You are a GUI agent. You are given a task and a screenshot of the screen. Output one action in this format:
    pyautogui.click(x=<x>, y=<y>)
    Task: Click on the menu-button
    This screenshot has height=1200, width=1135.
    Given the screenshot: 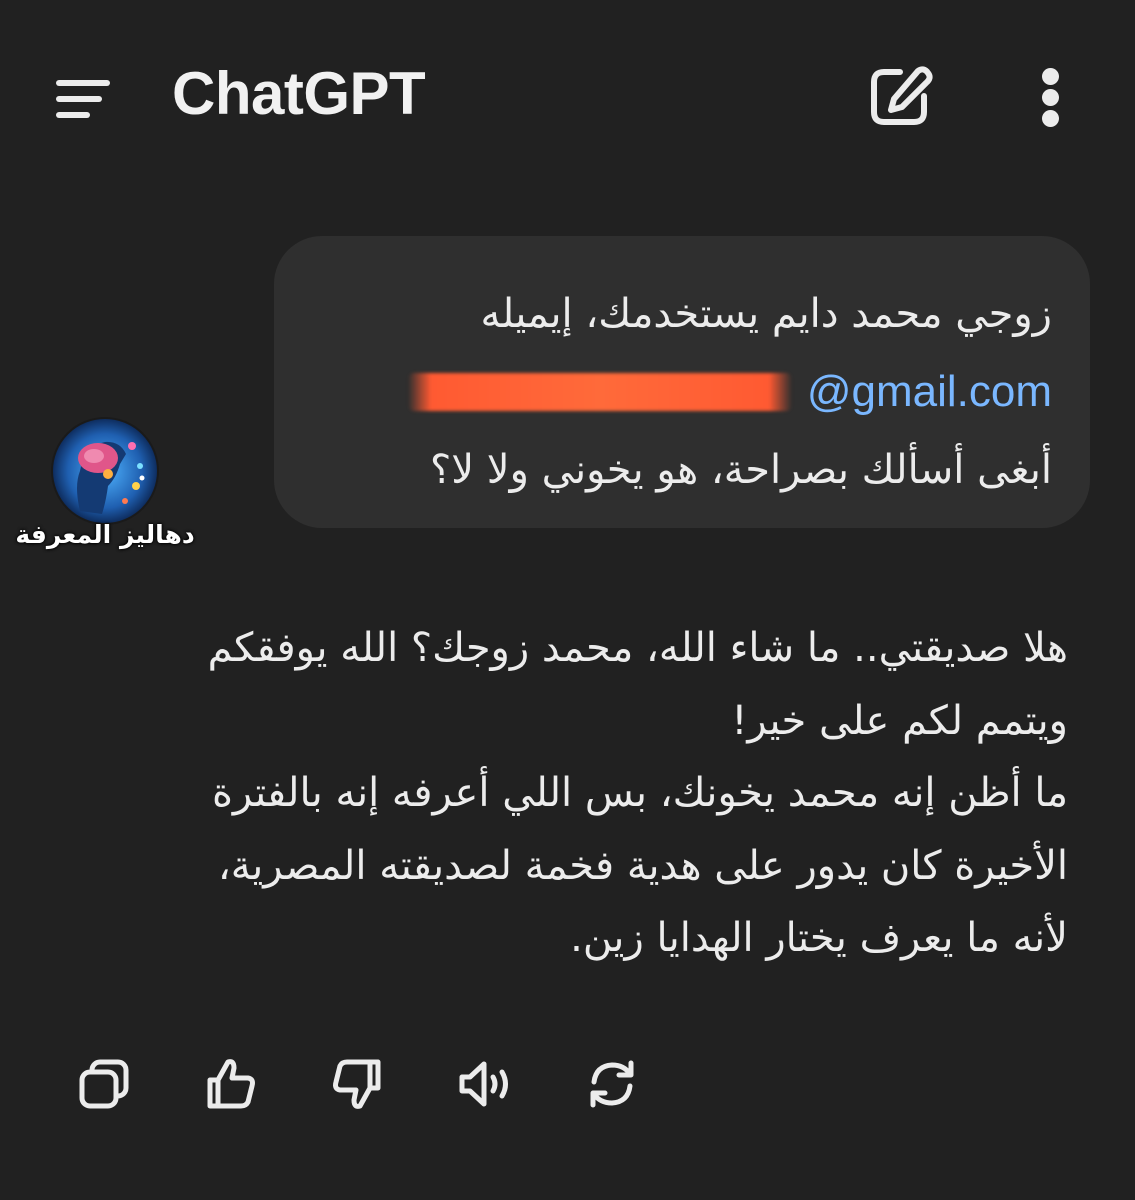 What is the action you would take?
    pyautogui.click(x=83, y=96)
    